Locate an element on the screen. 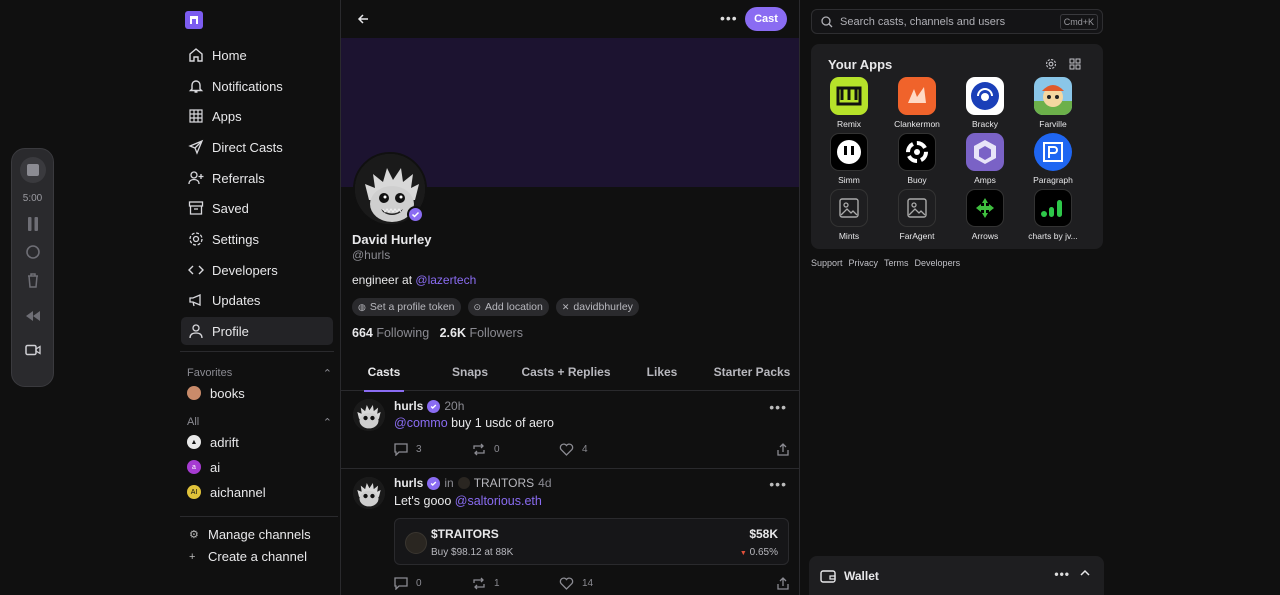  app-mints: Mints is located at coordinates (849, 215).